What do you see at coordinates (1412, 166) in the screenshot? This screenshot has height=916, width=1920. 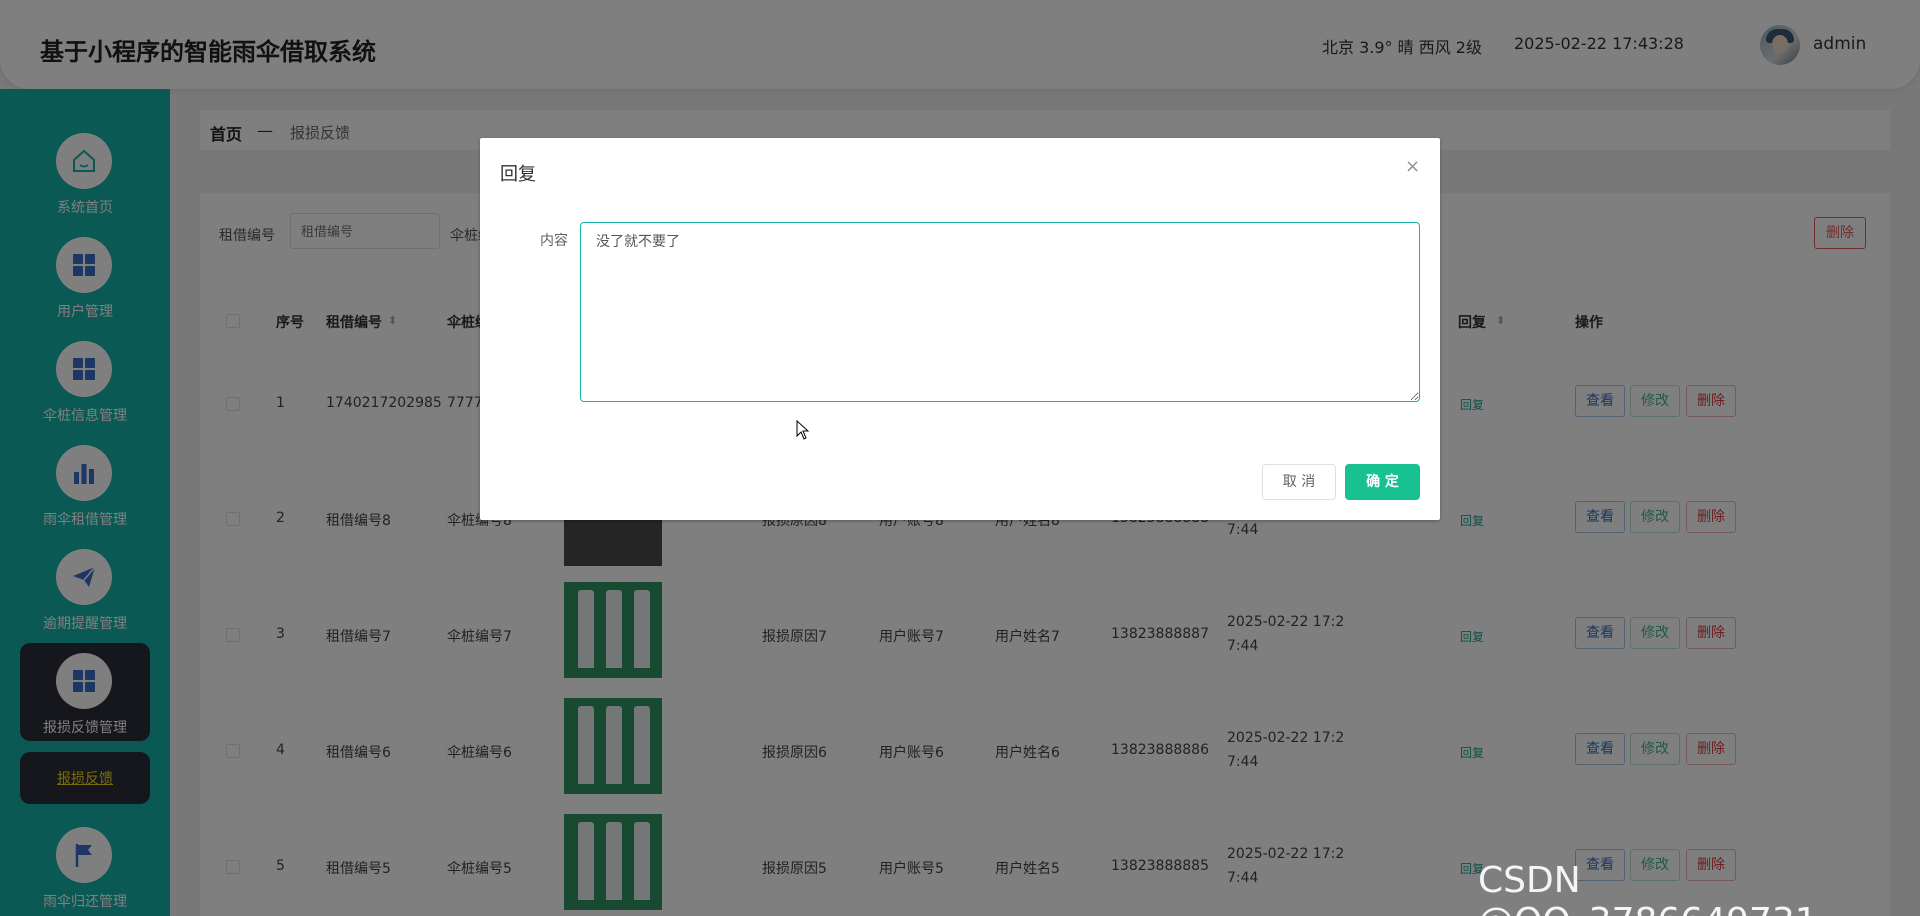 I see `close-icon: ×` at bounding box center [1412, 166].